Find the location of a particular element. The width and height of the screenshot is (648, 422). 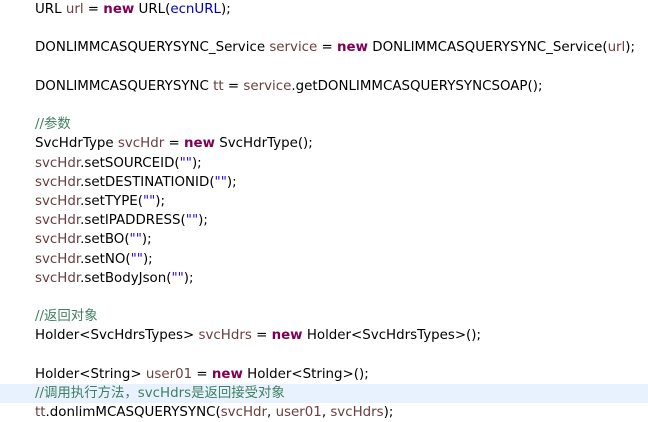

code-text: DONLIMMCASQUERYSYNC_Service( is located at coordinates (488, 48).